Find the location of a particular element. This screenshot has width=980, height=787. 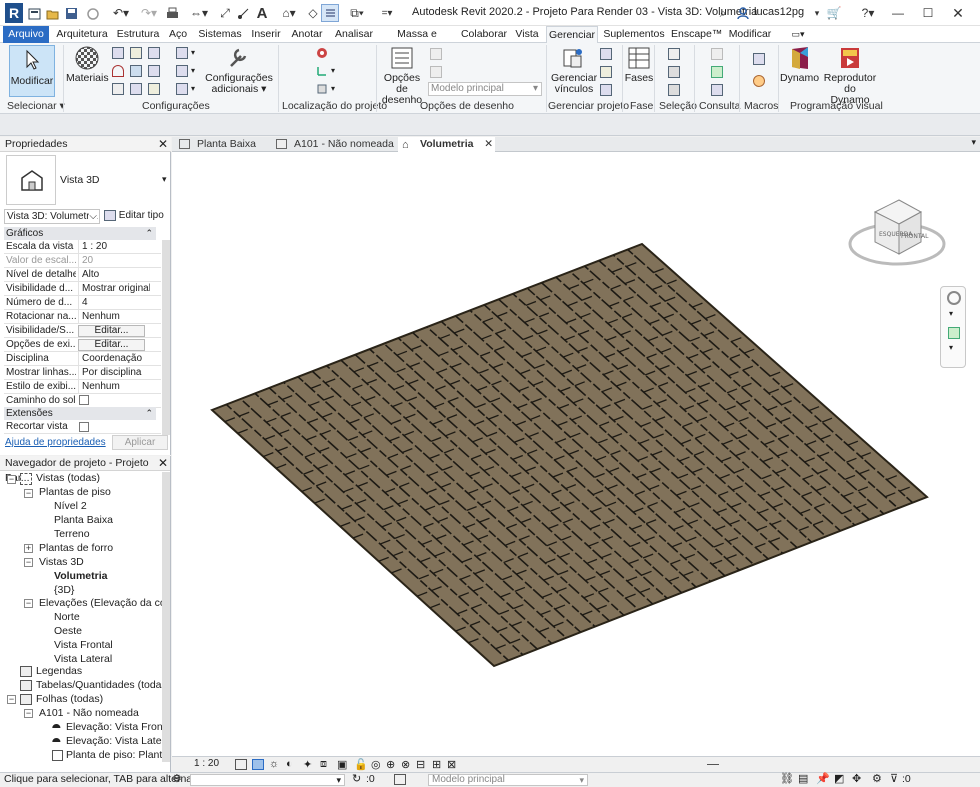

measure-icon: ⇔▾ is located at coordinates (199, 13).